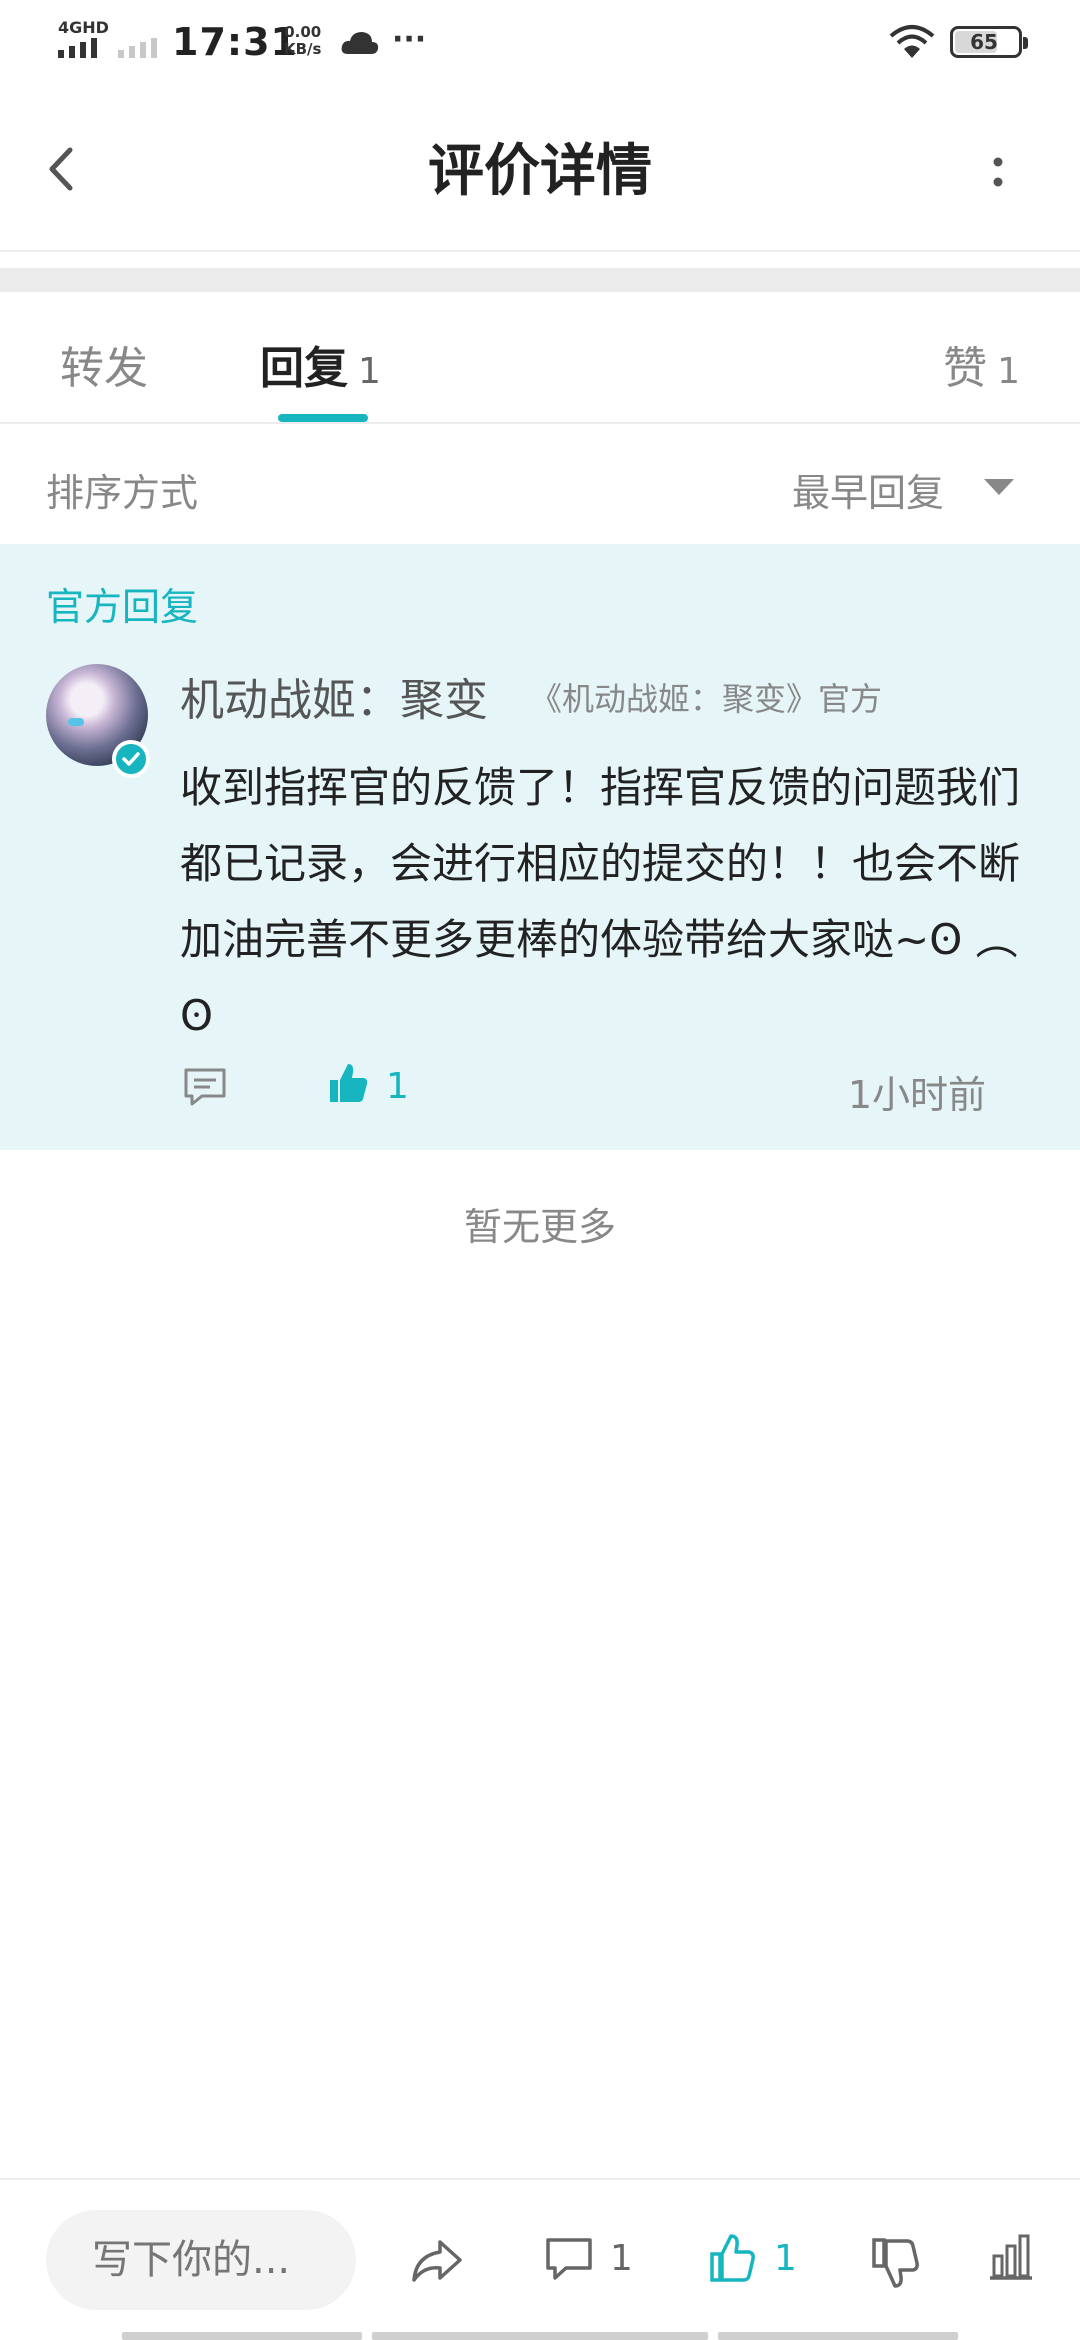  I want to click on avatar-detail, so click(76, 722).